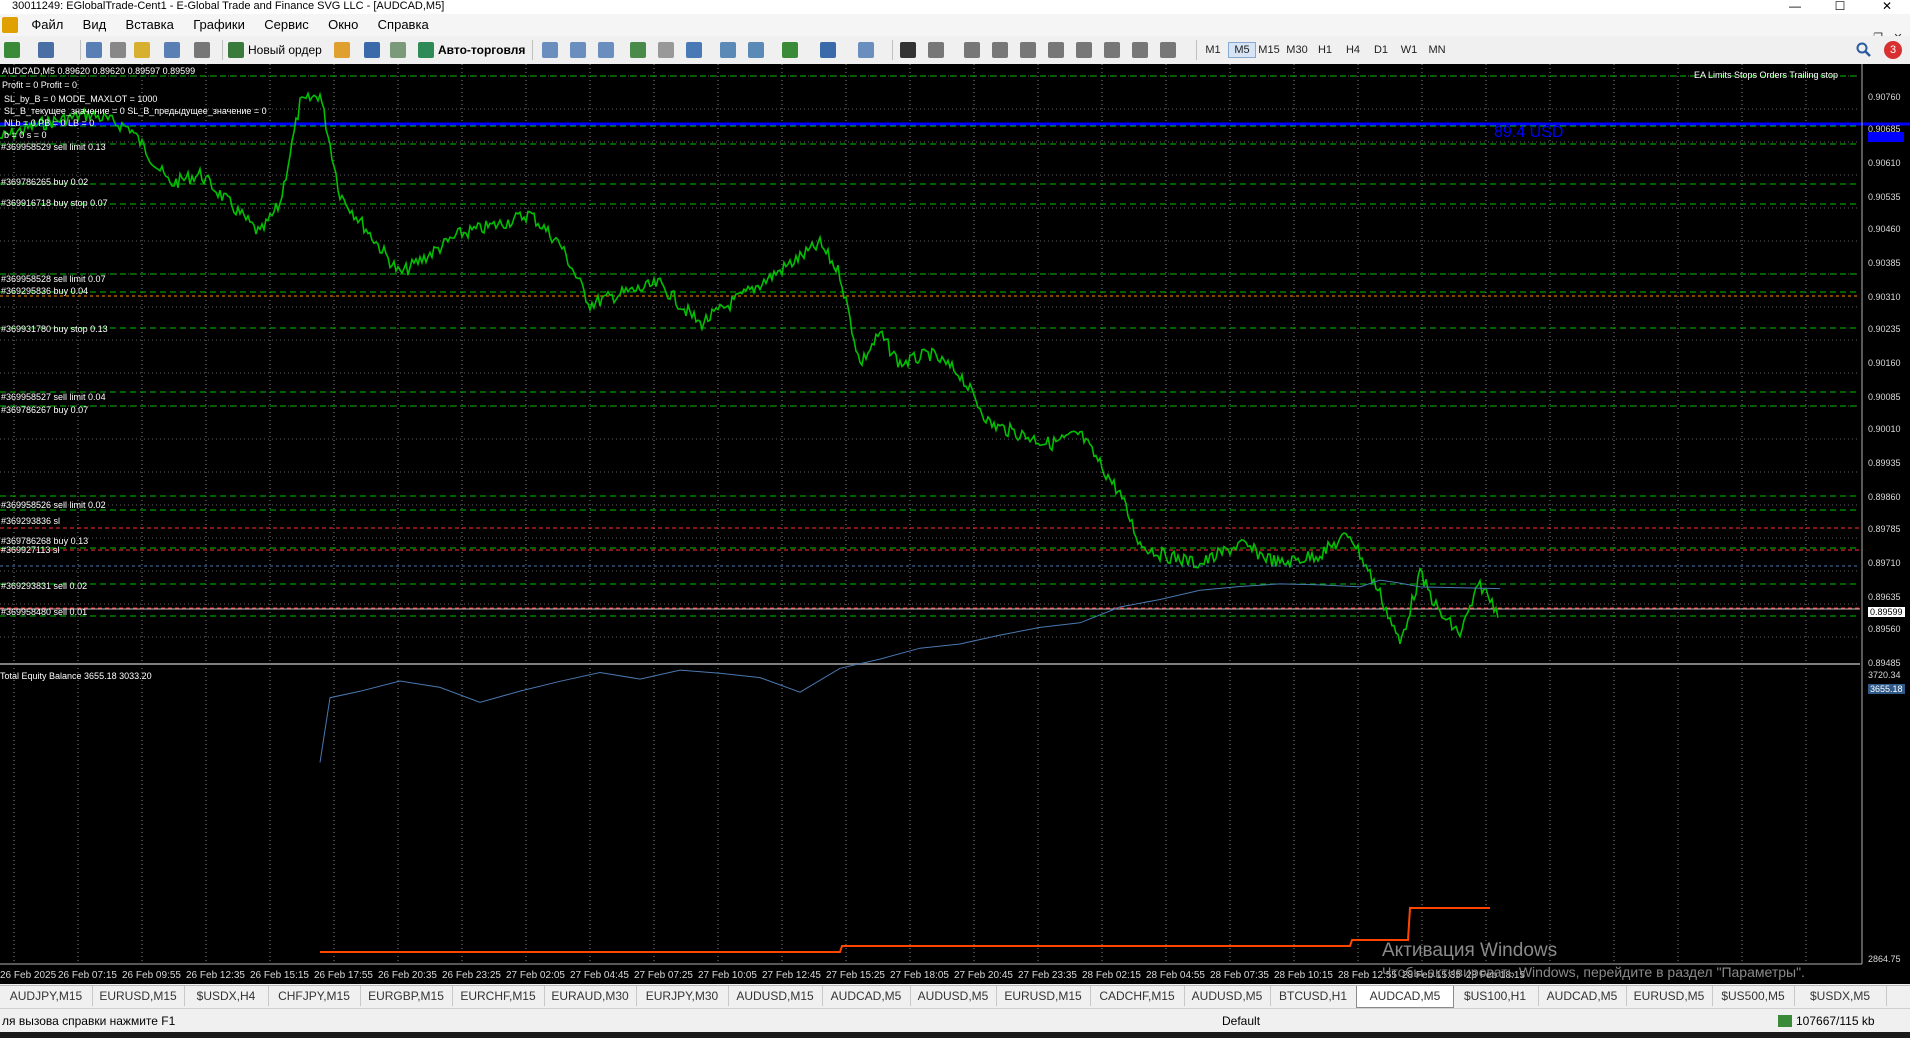 The height and width of the screenshot is (1038, 1910). What do you see at coordinates (81, 99) in the screenshot?
I see `info-line: SL_by_B = 0 MODE_MAXLOT = 1000` at bounding box center [81, 99].